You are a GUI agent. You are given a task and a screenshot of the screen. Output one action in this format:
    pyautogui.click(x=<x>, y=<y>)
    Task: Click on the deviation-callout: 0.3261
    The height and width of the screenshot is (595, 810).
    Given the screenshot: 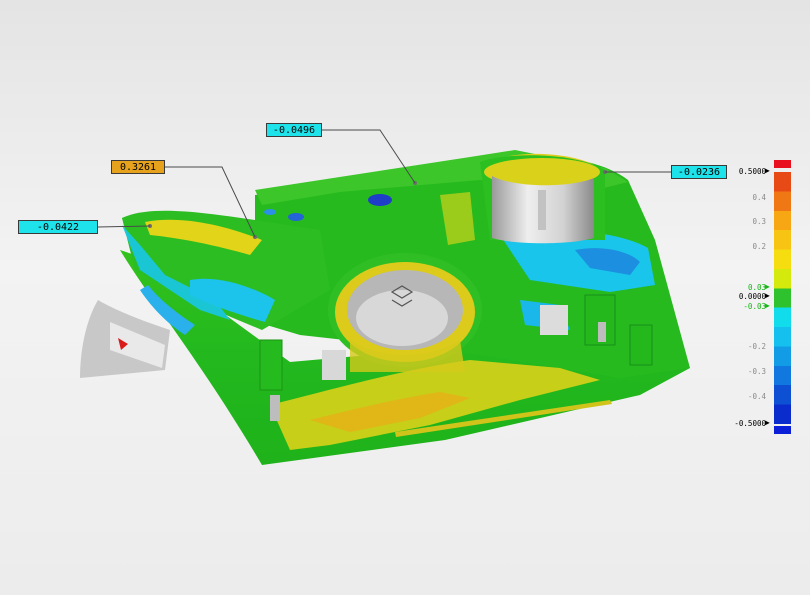 What is the action you would take?
    pyautogui.click(x=138, y=167)
    